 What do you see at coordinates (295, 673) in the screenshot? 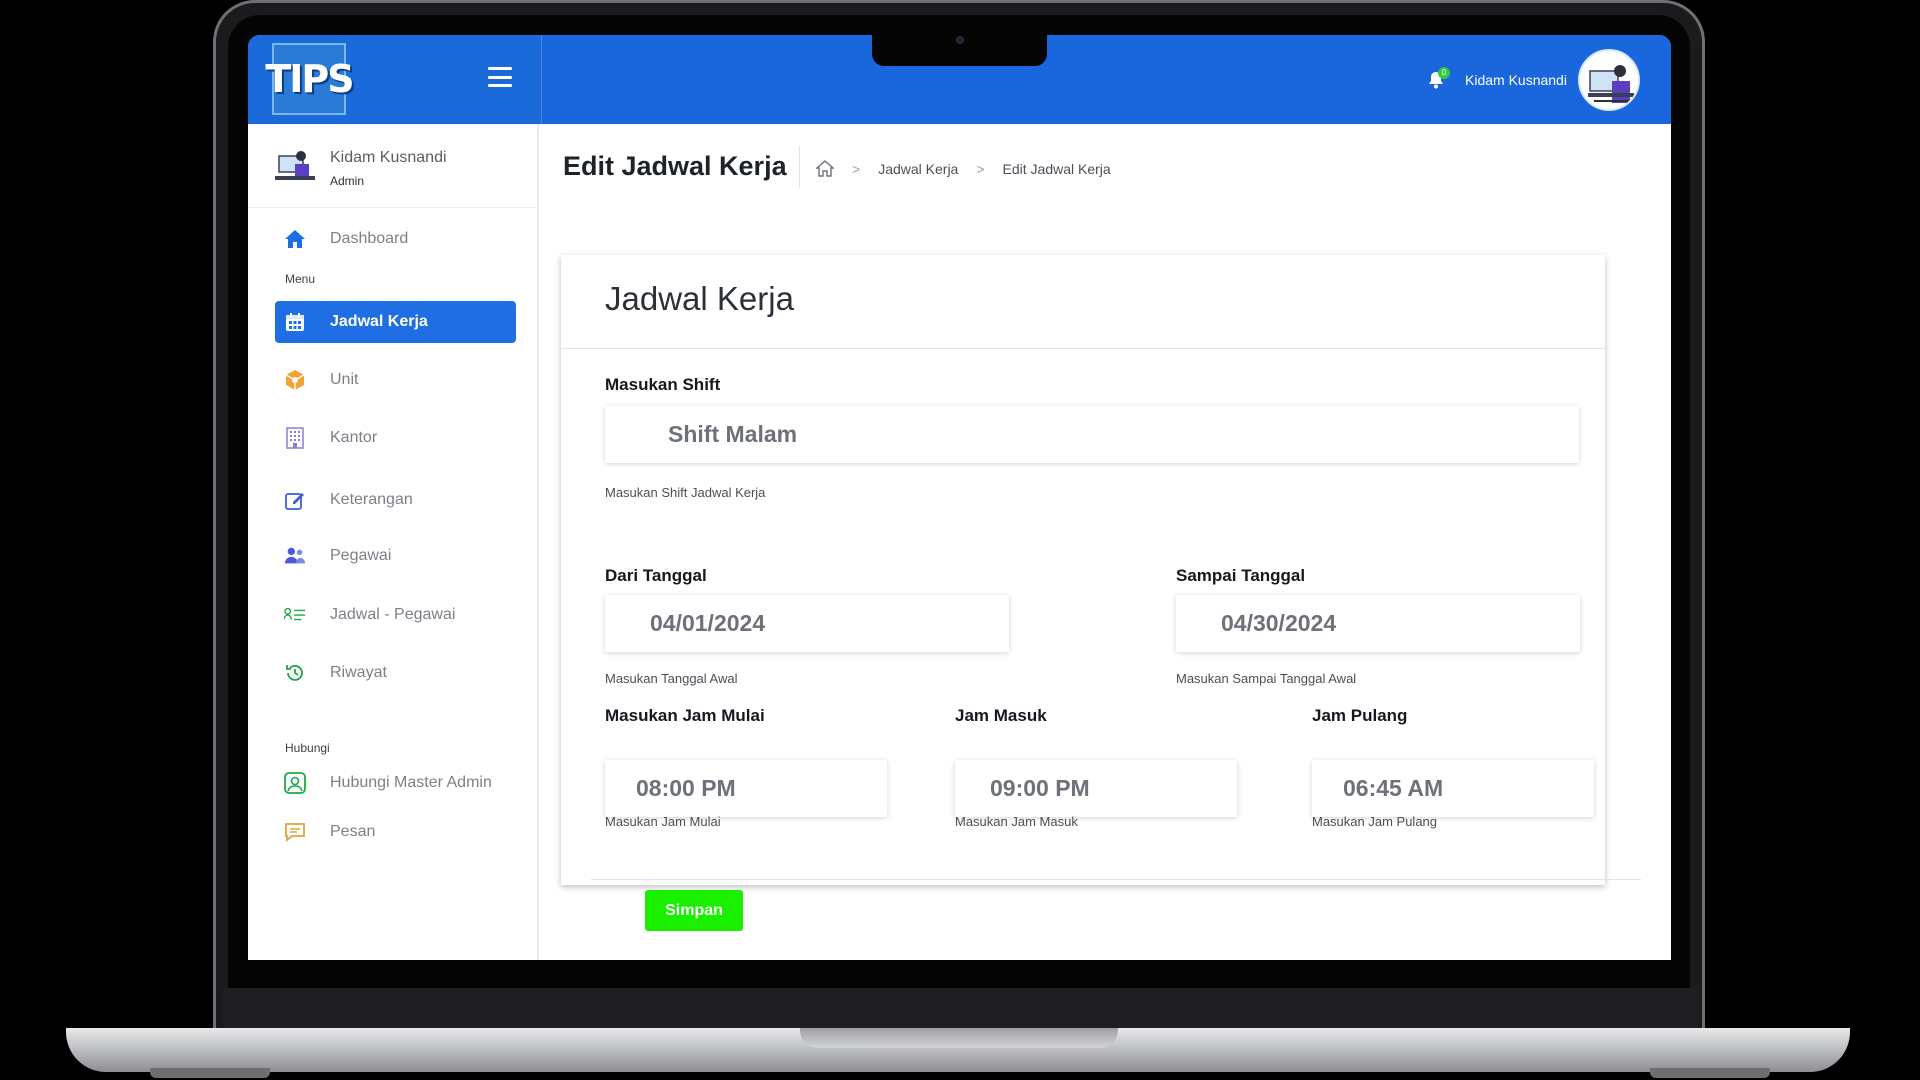
I see `history-icon` at bounding box center [295, 673].